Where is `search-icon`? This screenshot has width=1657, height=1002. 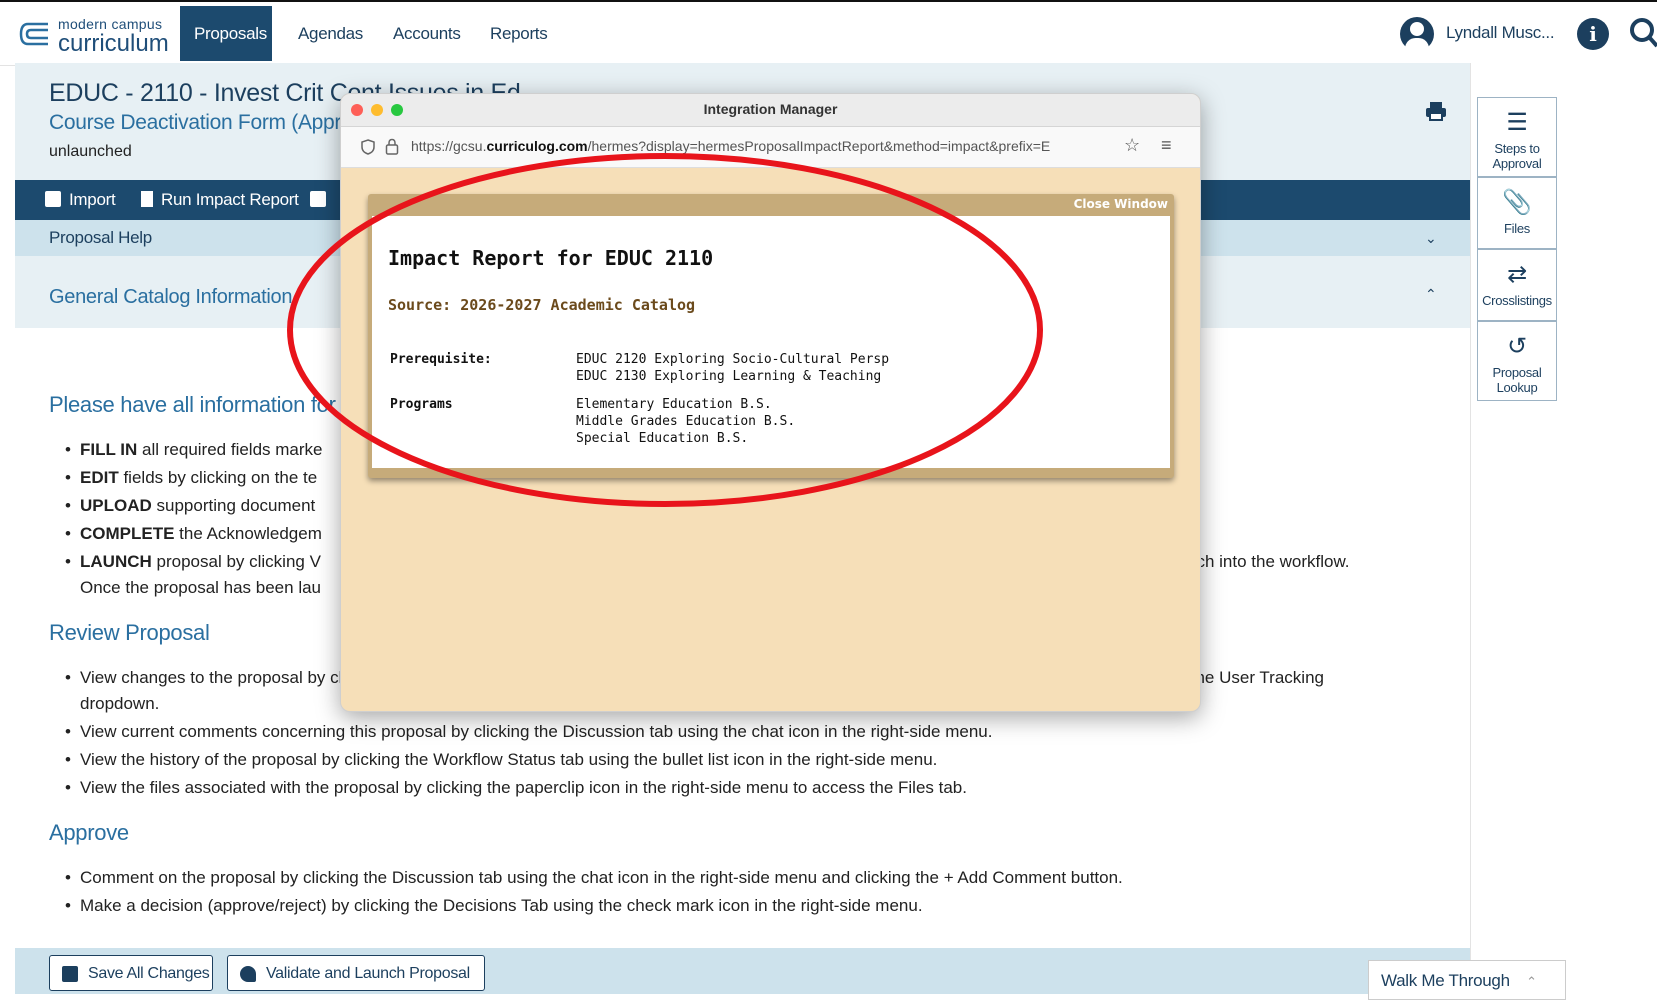
search-icon is located at coordinates (1642, 33).